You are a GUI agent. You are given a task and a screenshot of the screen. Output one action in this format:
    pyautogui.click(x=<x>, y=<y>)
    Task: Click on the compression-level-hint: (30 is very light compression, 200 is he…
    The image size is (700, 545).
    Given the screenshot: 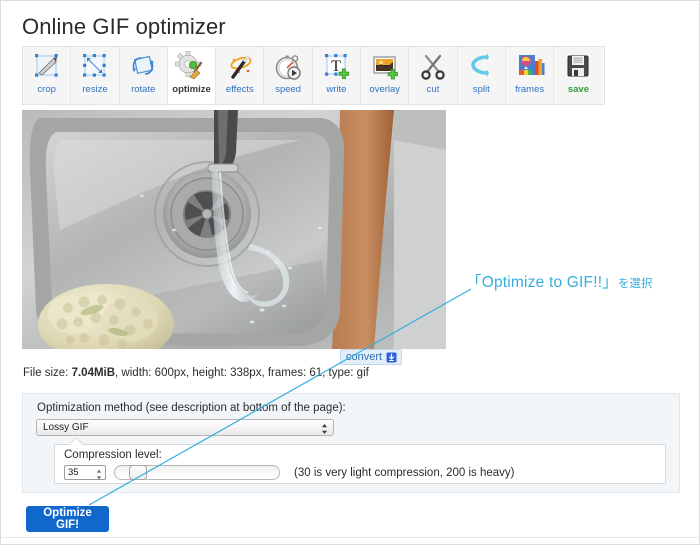 What is the action you would take?
    pyautogui.click(x=404, y=472)
    